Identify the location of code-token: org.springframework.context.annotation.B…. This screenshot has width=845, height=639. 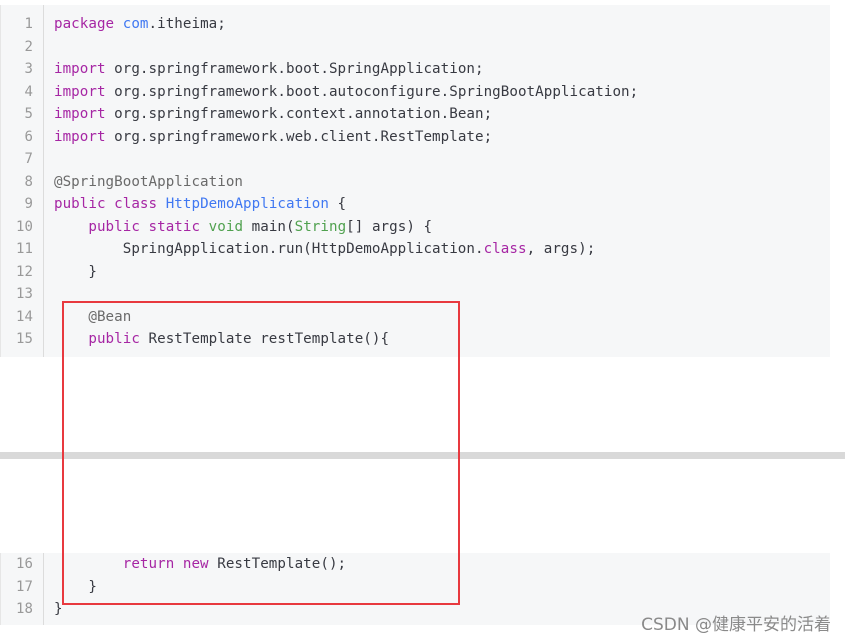
(303, 114).